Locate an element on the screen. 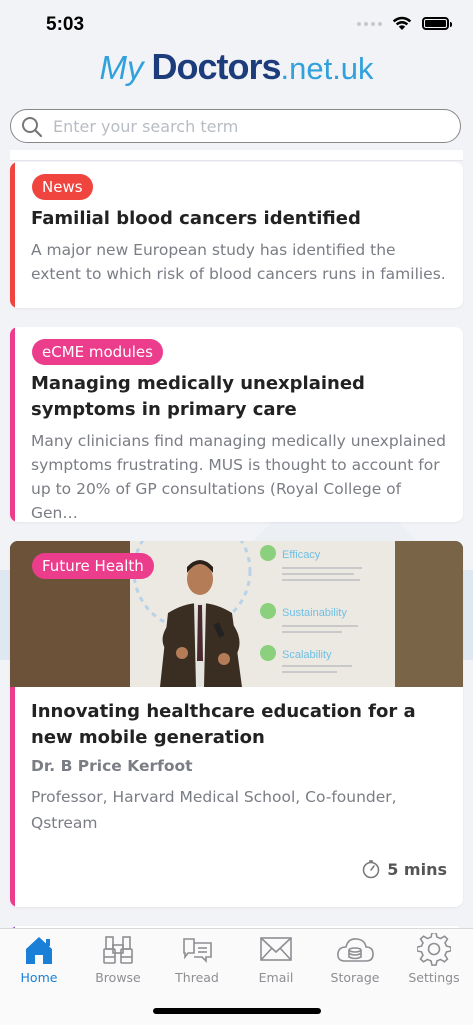 The image size is (473, 1025). envelope-icon is located at coordinates (276, 949).